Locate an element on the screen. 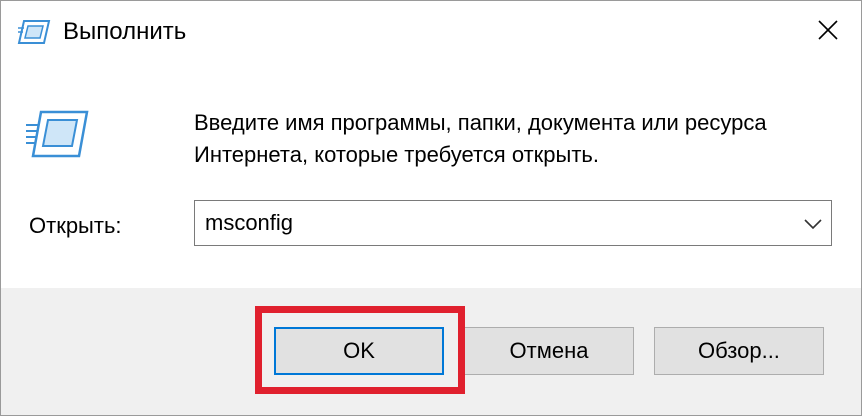 The image size is (862, 416). title-bar: Выполнить is located at coordinates (431, 32).